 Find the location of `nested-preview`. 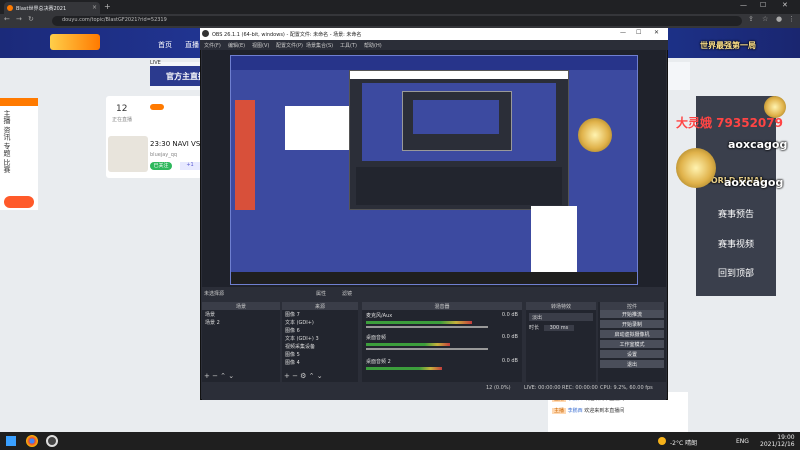

nested-preview is located at coordinates (459, 122).